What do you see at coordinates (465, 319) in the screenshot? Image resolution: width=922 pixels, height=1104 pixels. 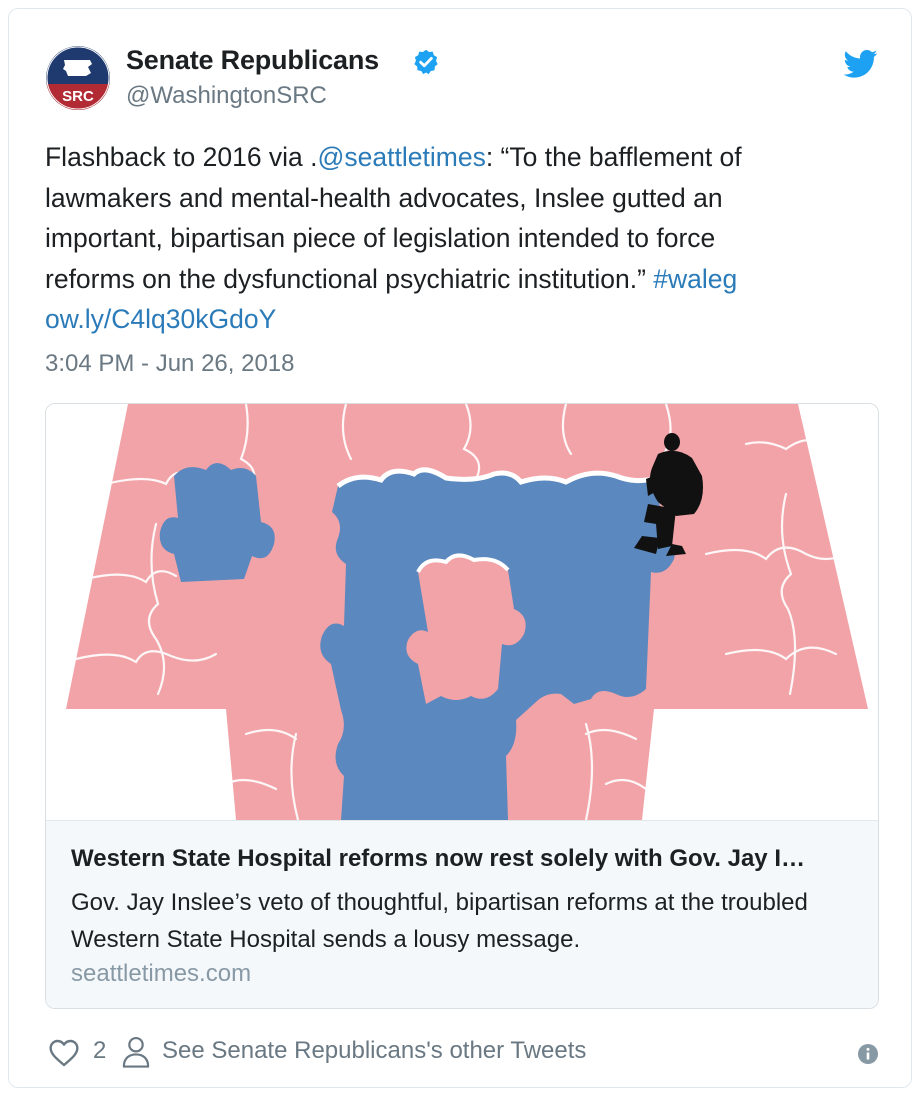 I see `url-link: ow.ly/C4lq30kGdoY` at bounding box center [465, 319].